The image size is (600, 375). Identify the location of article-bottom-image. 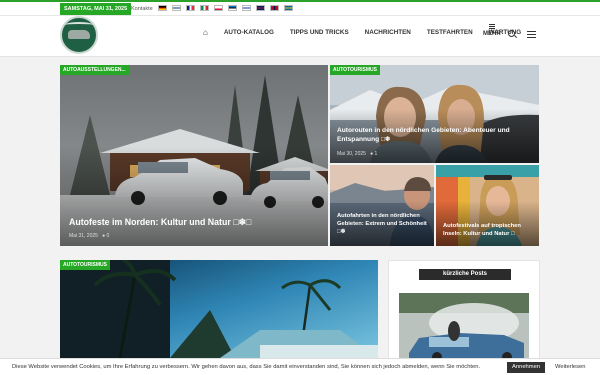
(219, 309).